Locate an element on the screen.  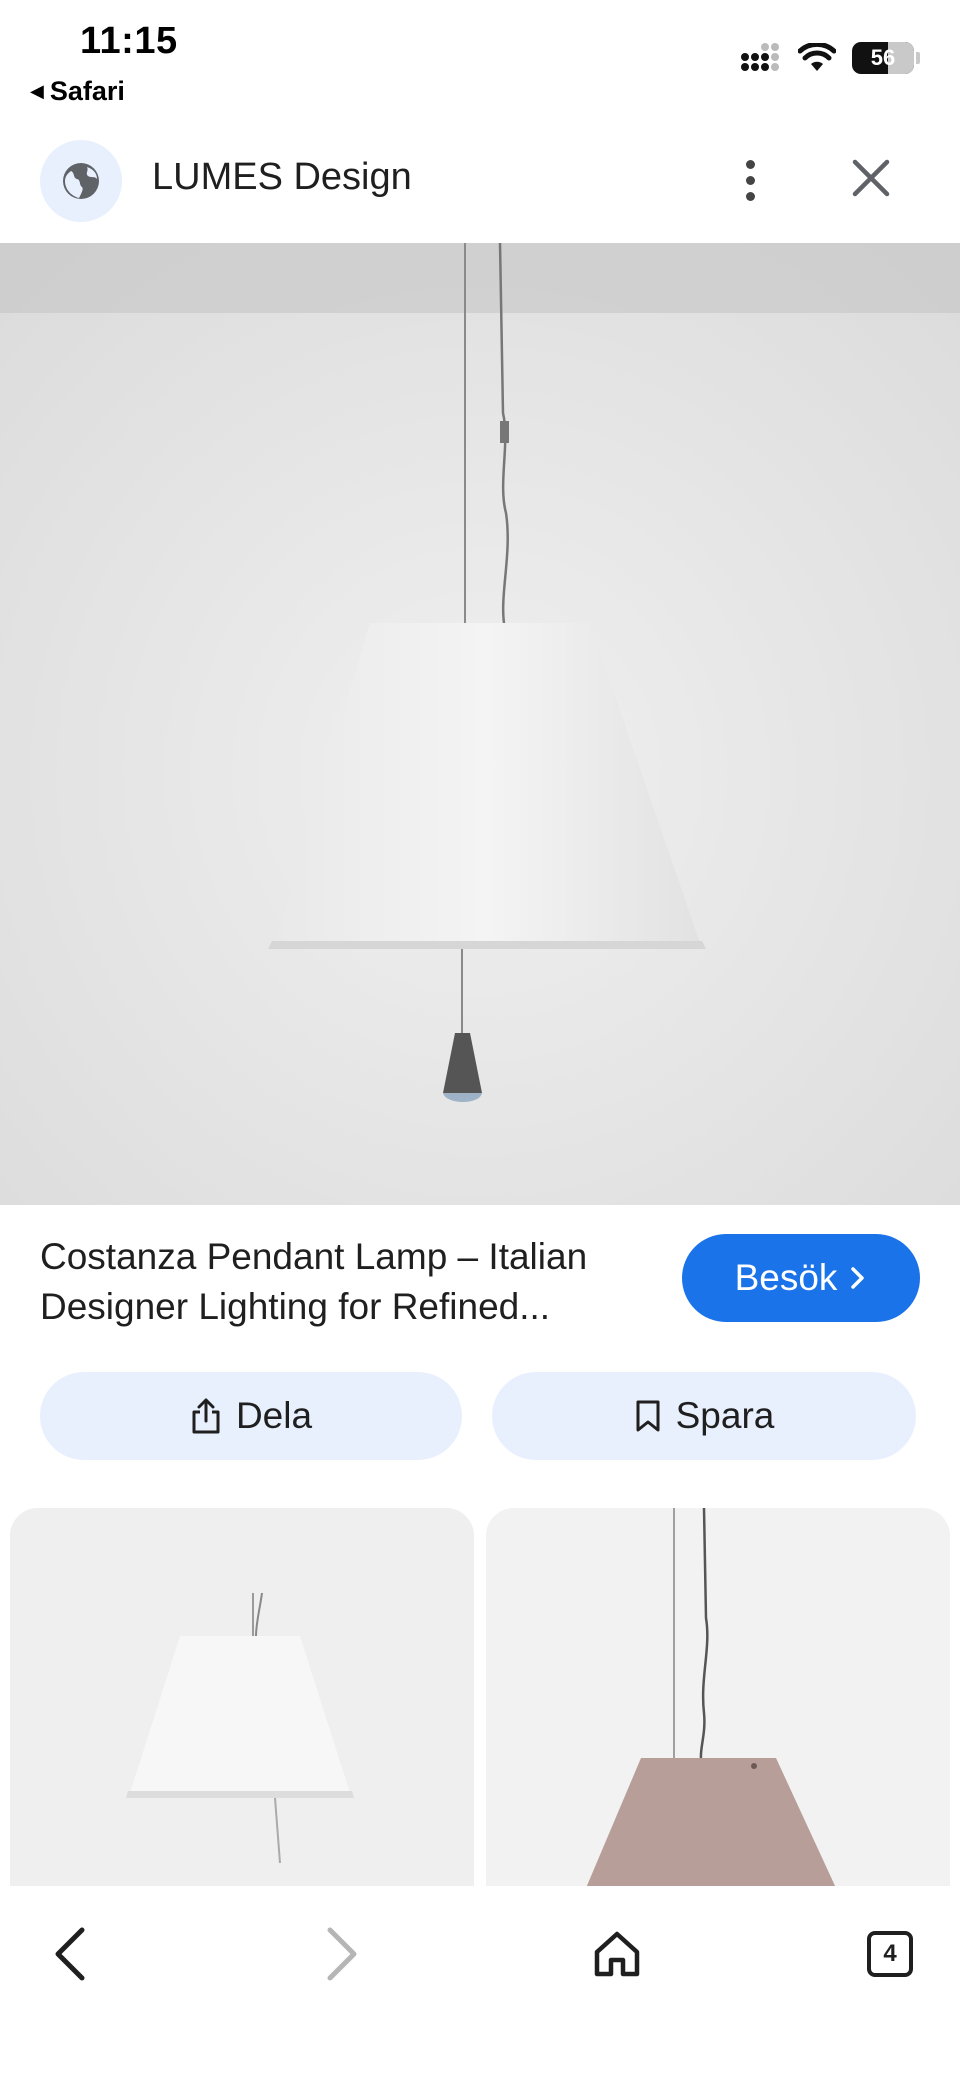
home-icon is located at coordinates (617, 1954).